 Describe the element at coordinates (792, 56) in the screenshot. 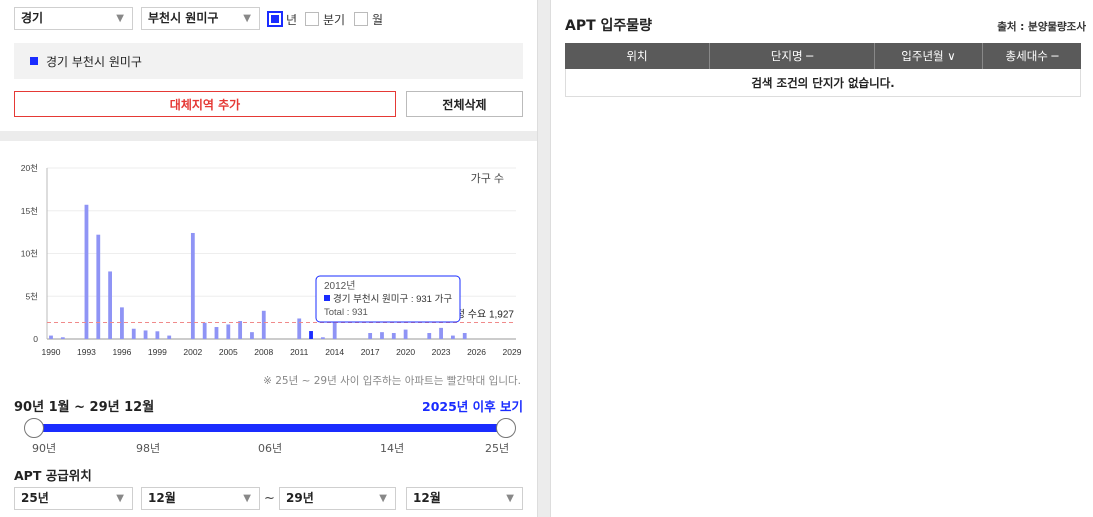

I see `column-header-complex-name: 단지명 ─` at that location.